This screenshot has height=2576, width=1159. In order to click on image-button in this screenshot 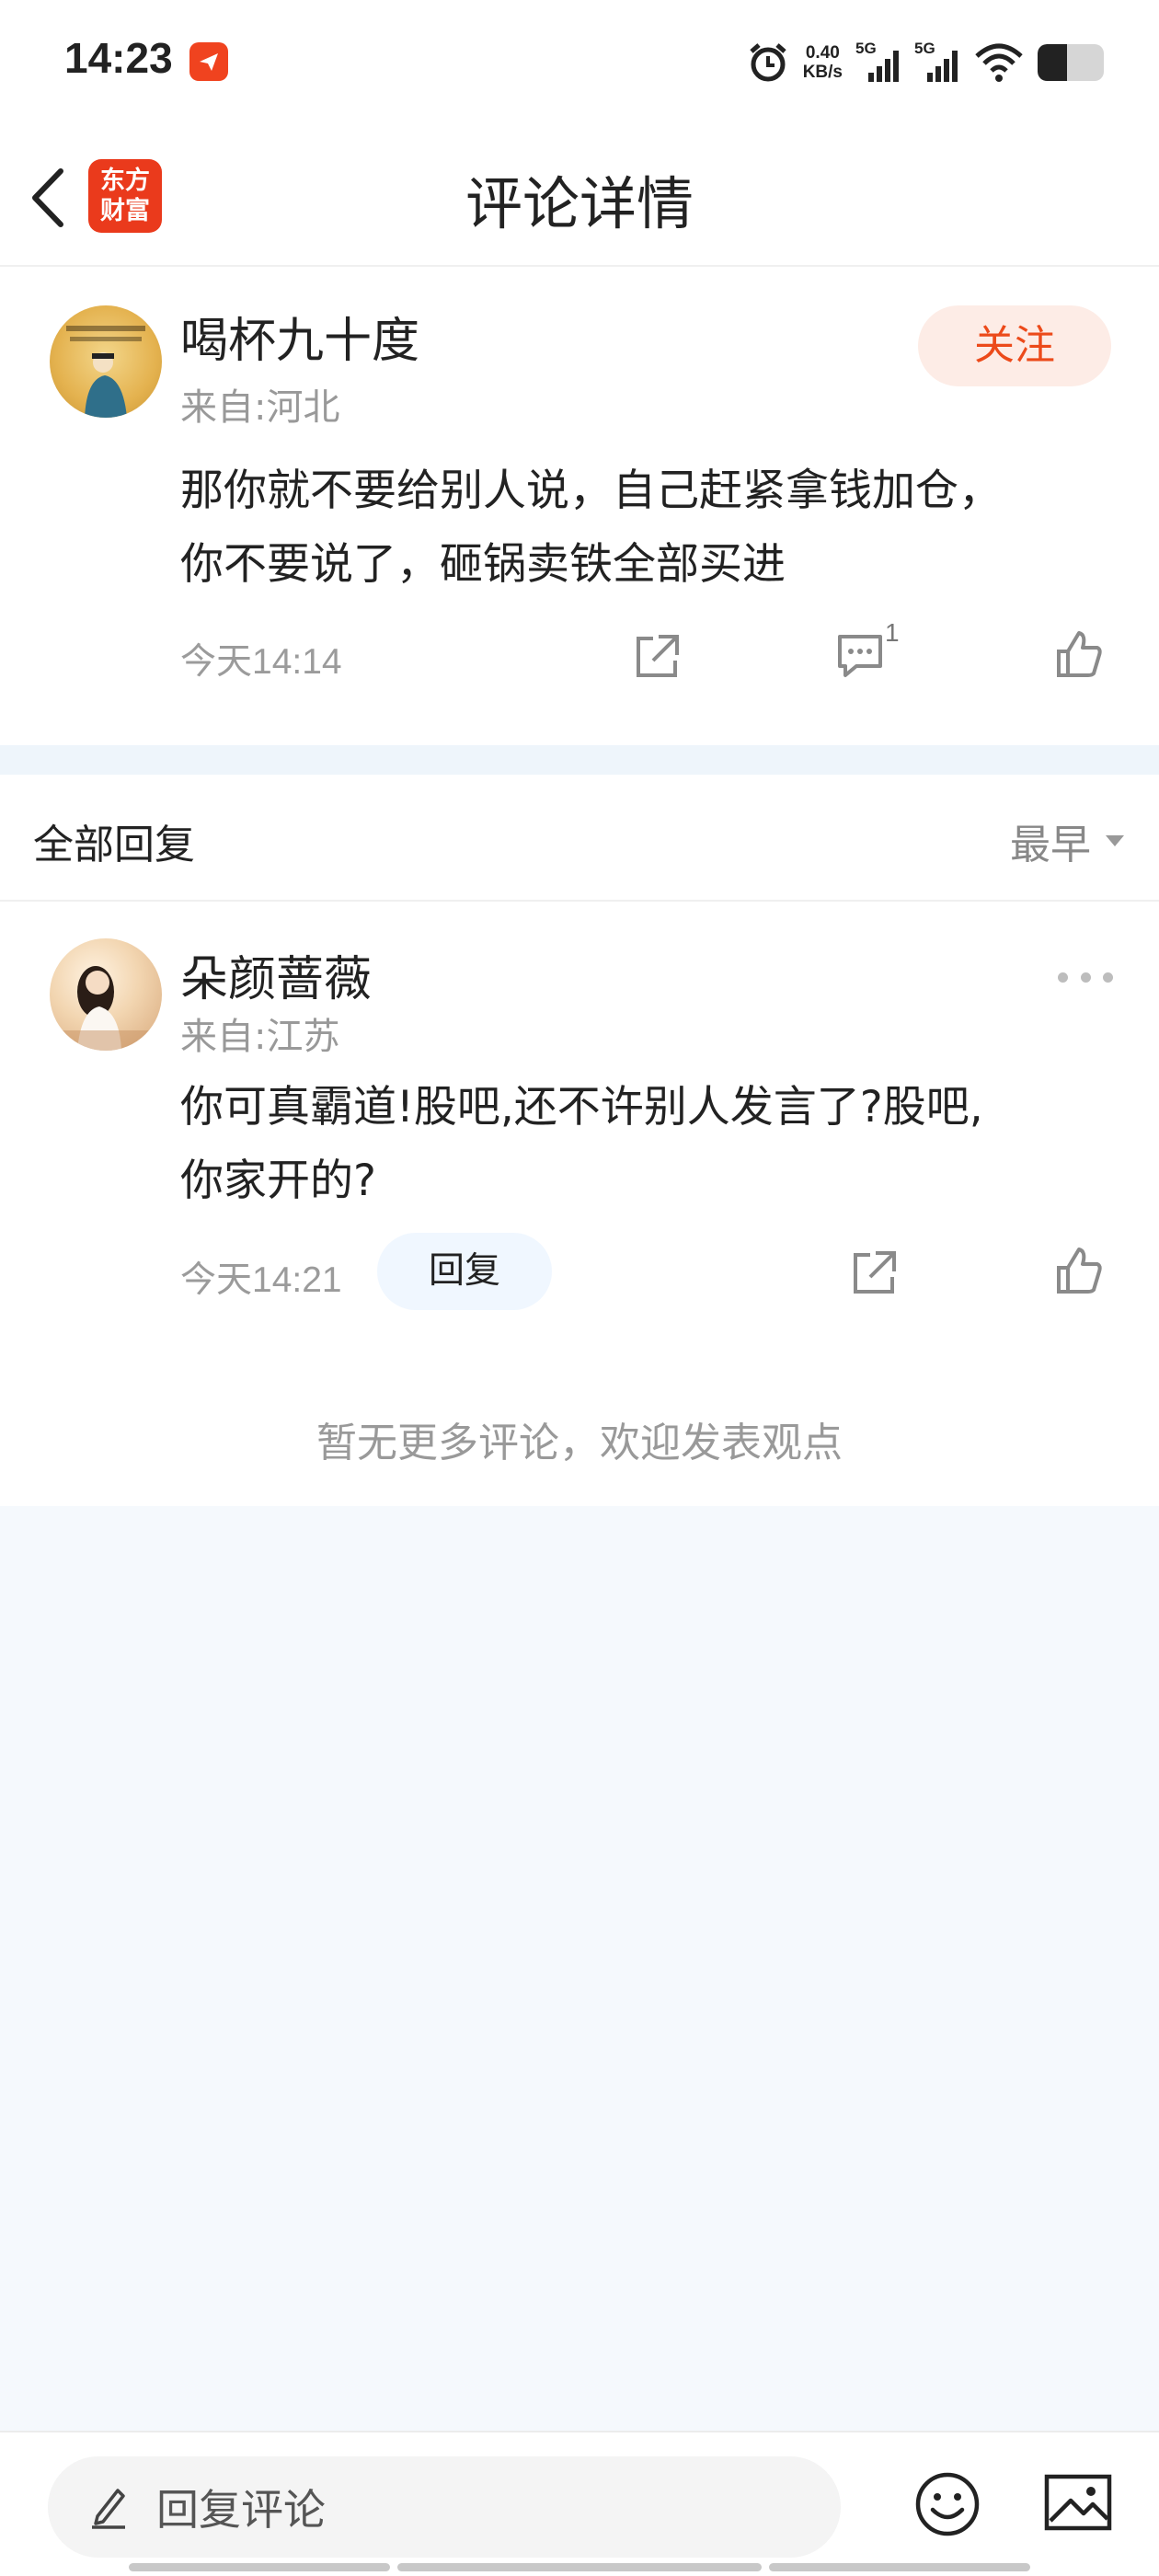, I will do `click(1078, 2503)`.